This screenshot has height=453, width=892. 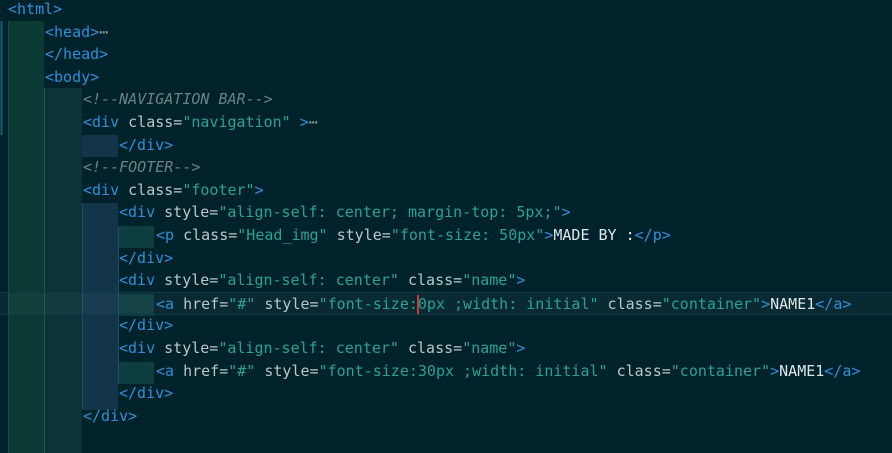 I want to click on code-line: <html>, so click(x=446, y=10).